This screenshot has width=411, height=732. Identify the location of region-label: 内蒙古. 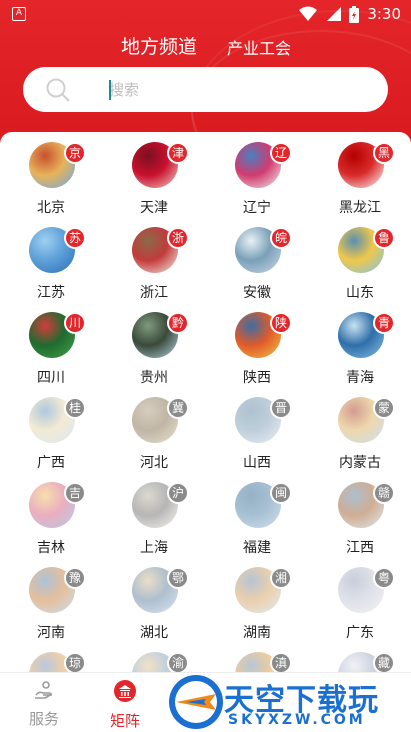
(360, 463).